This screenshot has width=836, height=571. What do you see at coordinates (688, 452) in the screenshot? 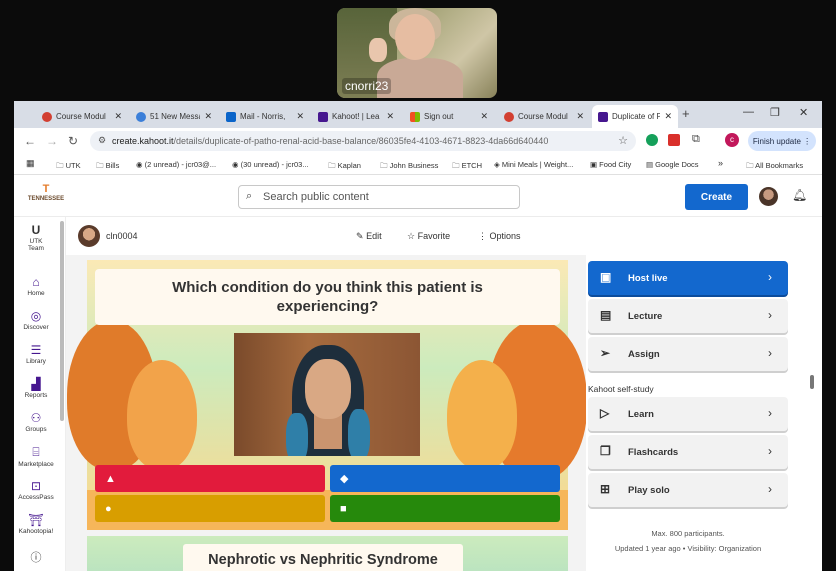
I see `flashcards-button: ❐ Flashcards ›` at bounding box center [688, 452].